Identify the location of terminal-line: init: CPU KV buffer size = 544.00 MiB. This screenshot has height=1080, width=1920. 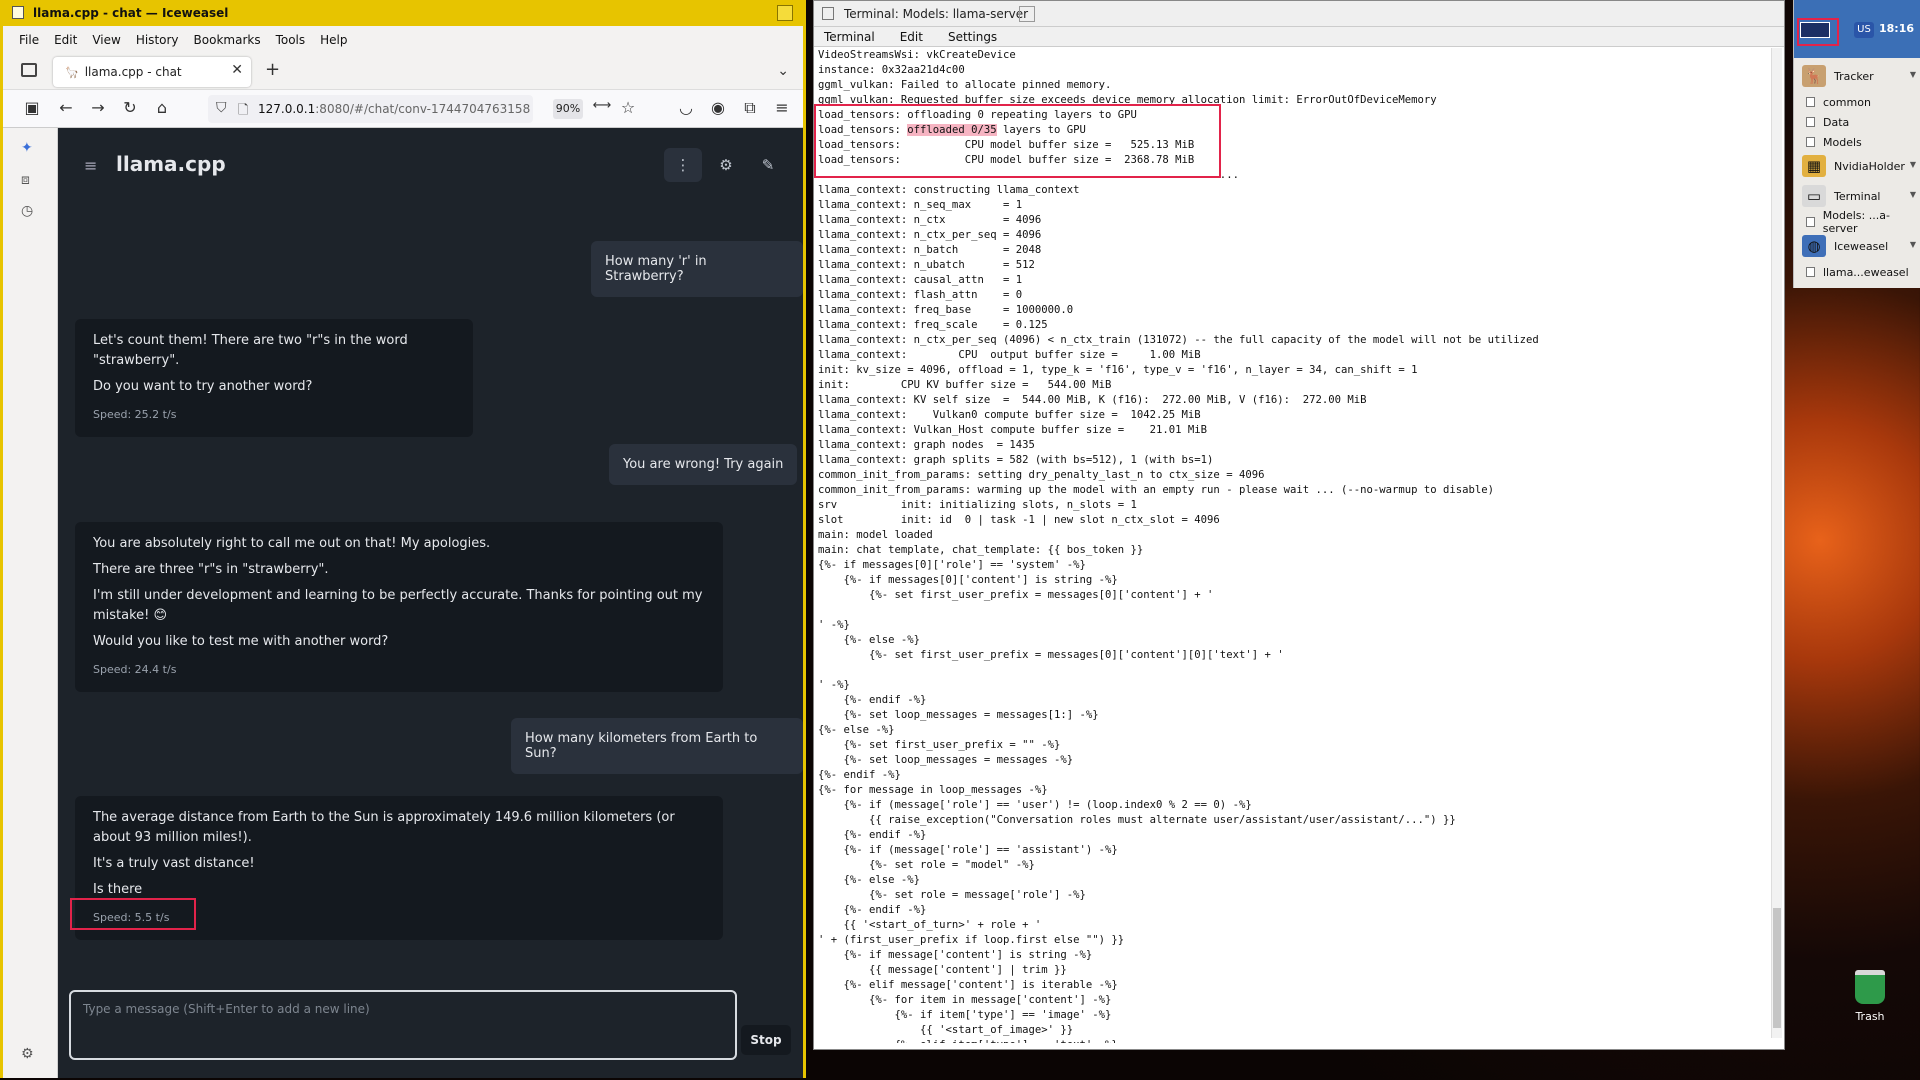
(965, 385).